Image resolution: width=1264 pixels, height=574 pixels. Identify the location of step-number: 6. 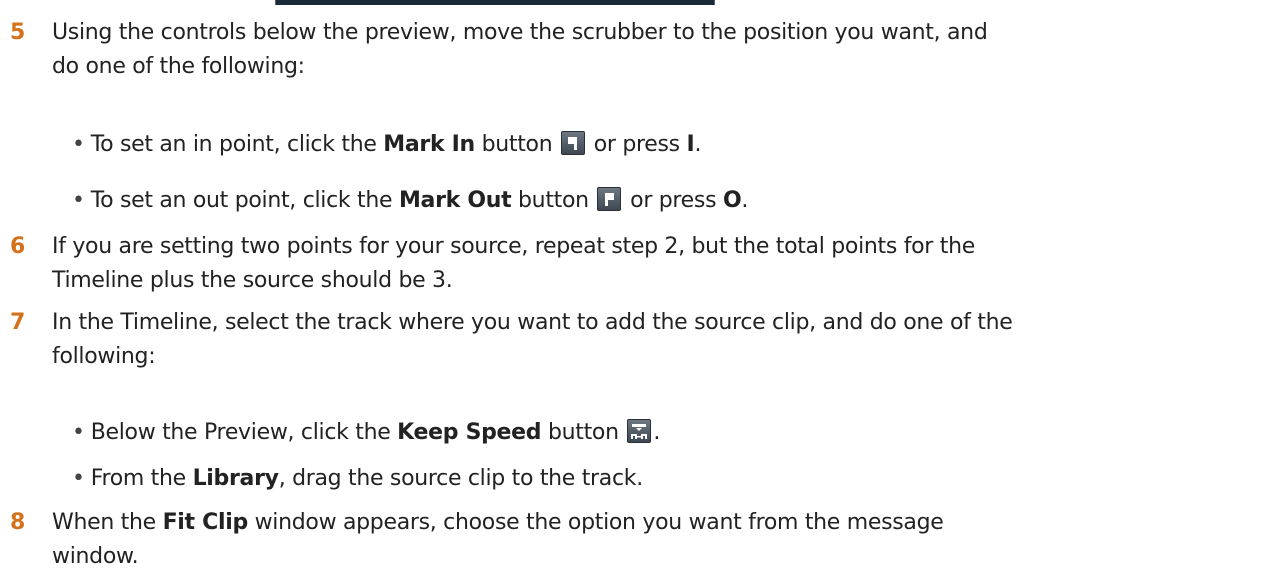
(18, 246).